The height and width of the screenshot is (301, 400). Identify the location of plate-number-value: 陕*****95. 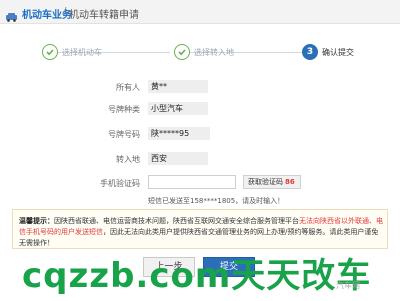
(179, 133).